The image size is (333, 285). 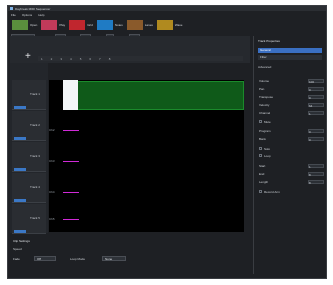 I want to click on prop-channel-input: 1, so click(x=316, y=113).